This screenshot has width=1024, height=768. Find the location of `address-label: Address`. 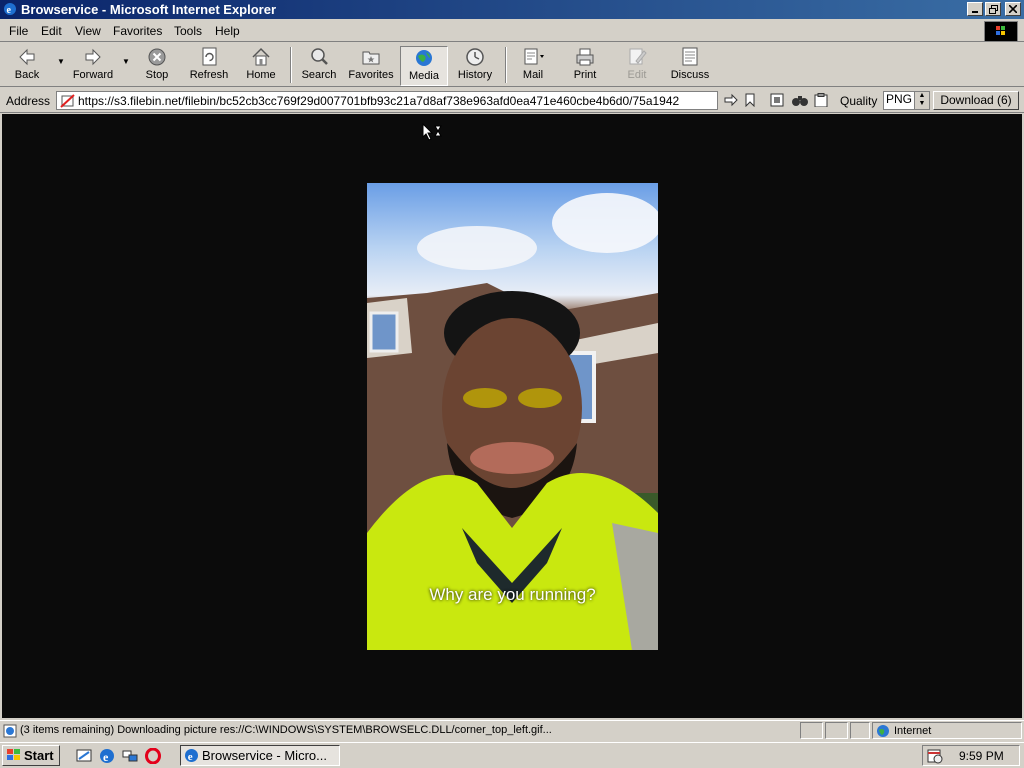

address-label: Address is located at coordinates (28, 101).